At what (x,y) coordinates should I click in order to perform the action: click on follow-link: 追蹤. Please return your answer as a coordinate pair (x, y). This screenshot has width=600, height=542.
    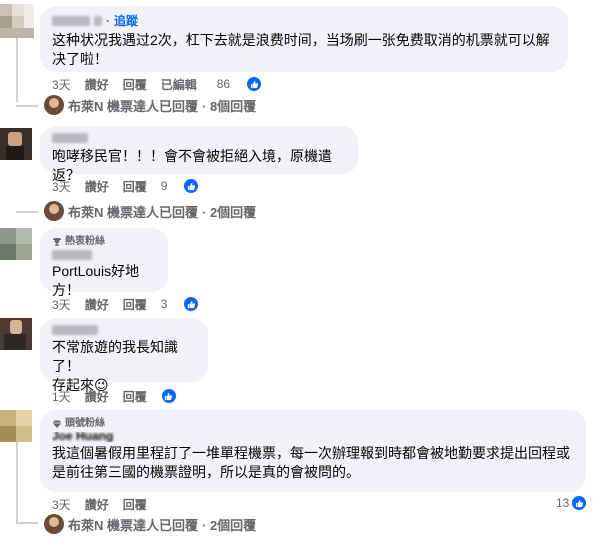
    Looking at the image, I should click on (126, 21).